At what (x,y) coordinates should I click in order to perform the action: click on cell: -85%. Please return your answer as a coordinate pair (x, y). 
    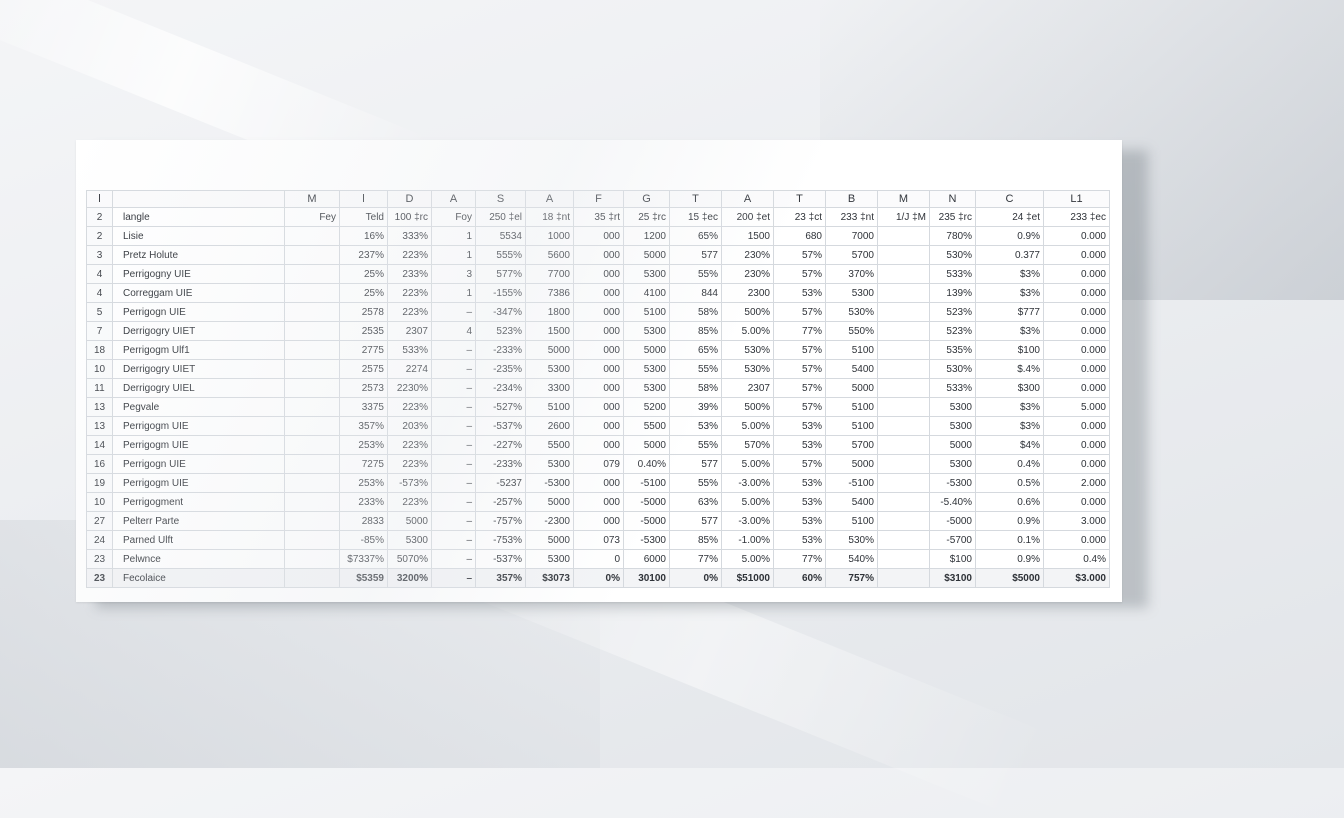
    Looking at the image, I should click on (363, 540).